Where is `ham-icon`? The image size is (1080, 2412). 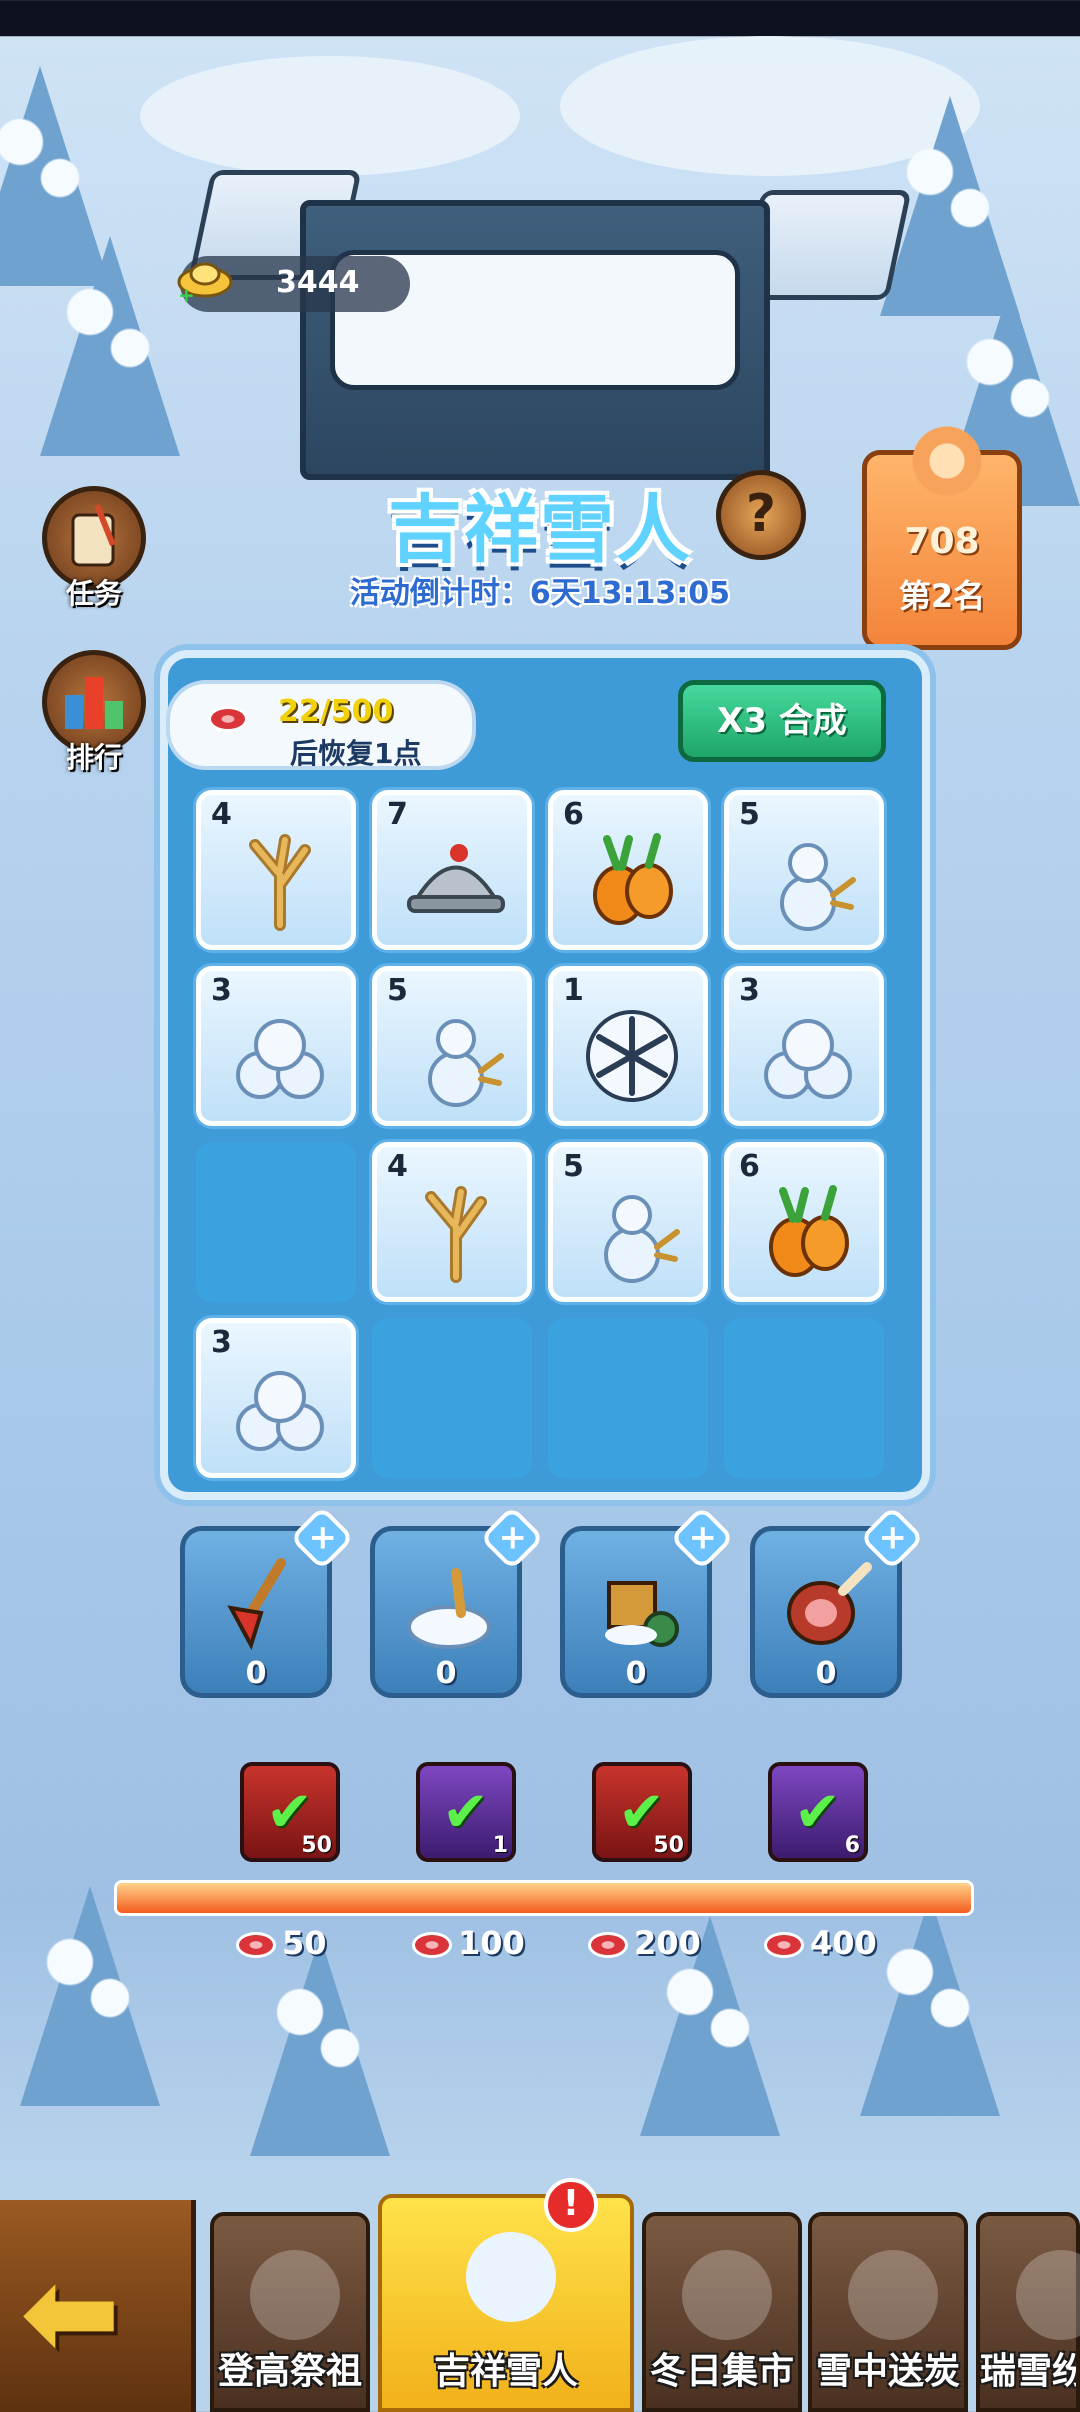
ham-icon is located at coordinates (829, 1603).